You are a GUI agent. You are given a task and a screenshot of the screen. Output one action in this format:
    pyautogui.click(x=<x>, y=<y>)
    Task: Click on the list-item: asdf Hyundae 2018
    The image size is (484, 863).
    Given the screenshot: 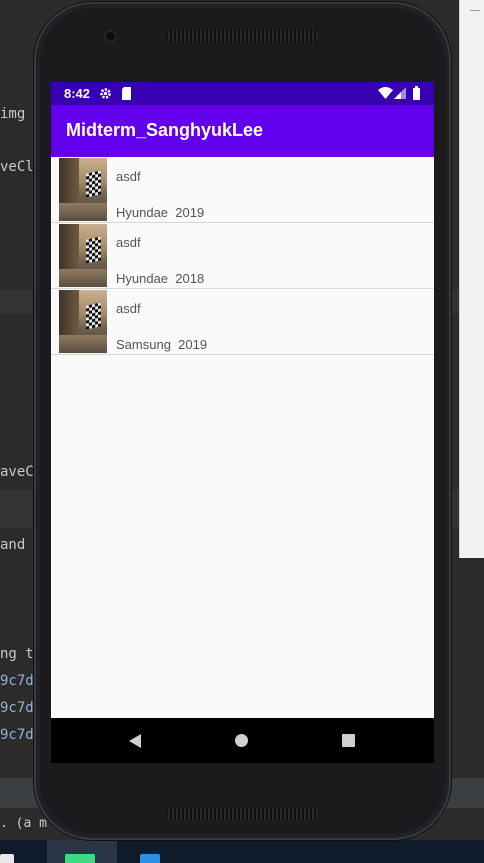 What is the action you would take?
    pyautogui.click(x=242, y=256)
    